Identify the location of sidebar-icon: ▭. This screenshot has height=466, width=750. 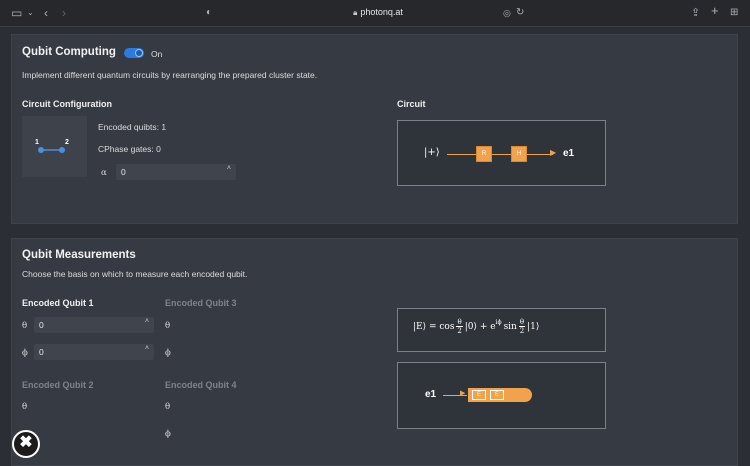
(16, 13).